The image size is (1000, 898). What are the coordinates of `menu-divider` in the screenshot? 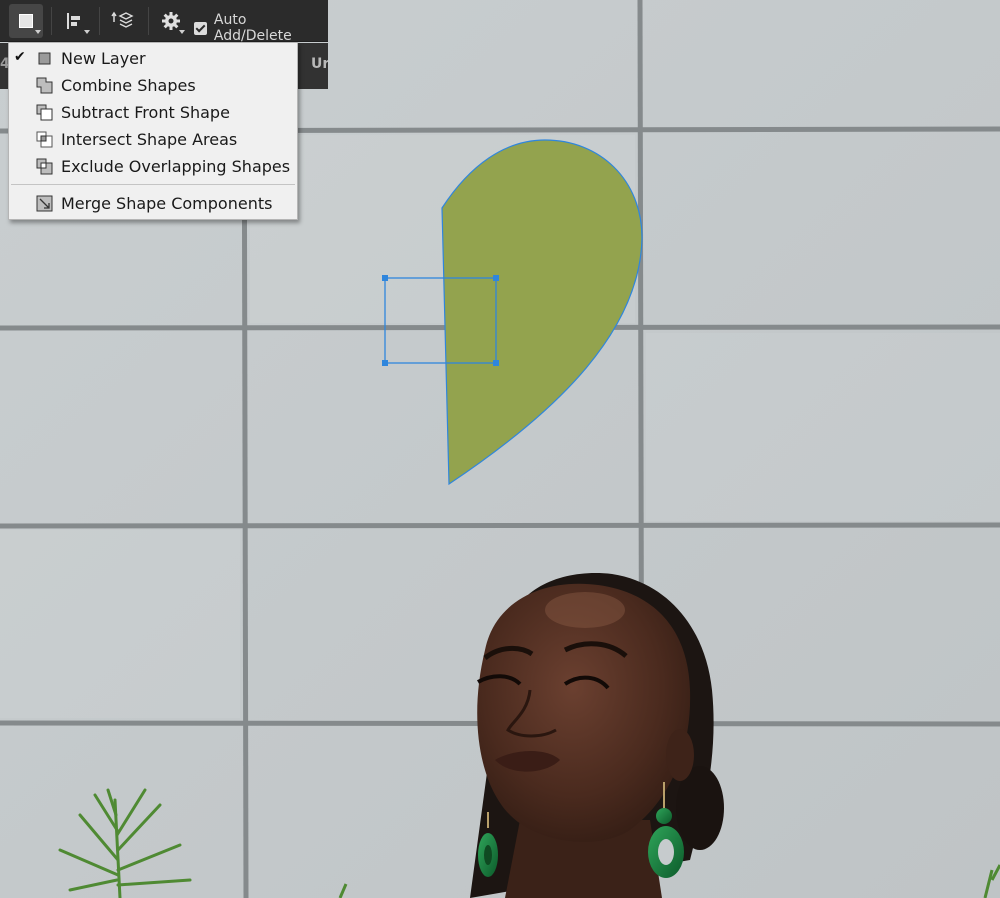 It's located at (153, 184).